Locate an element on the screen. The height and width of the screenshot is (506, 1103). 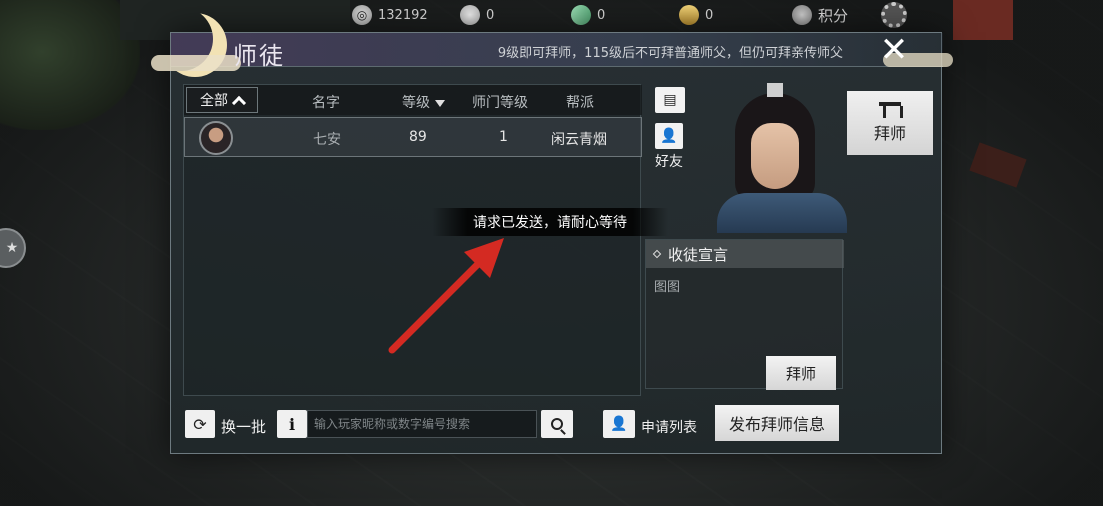
search-button is located at coordinates (557, 424).